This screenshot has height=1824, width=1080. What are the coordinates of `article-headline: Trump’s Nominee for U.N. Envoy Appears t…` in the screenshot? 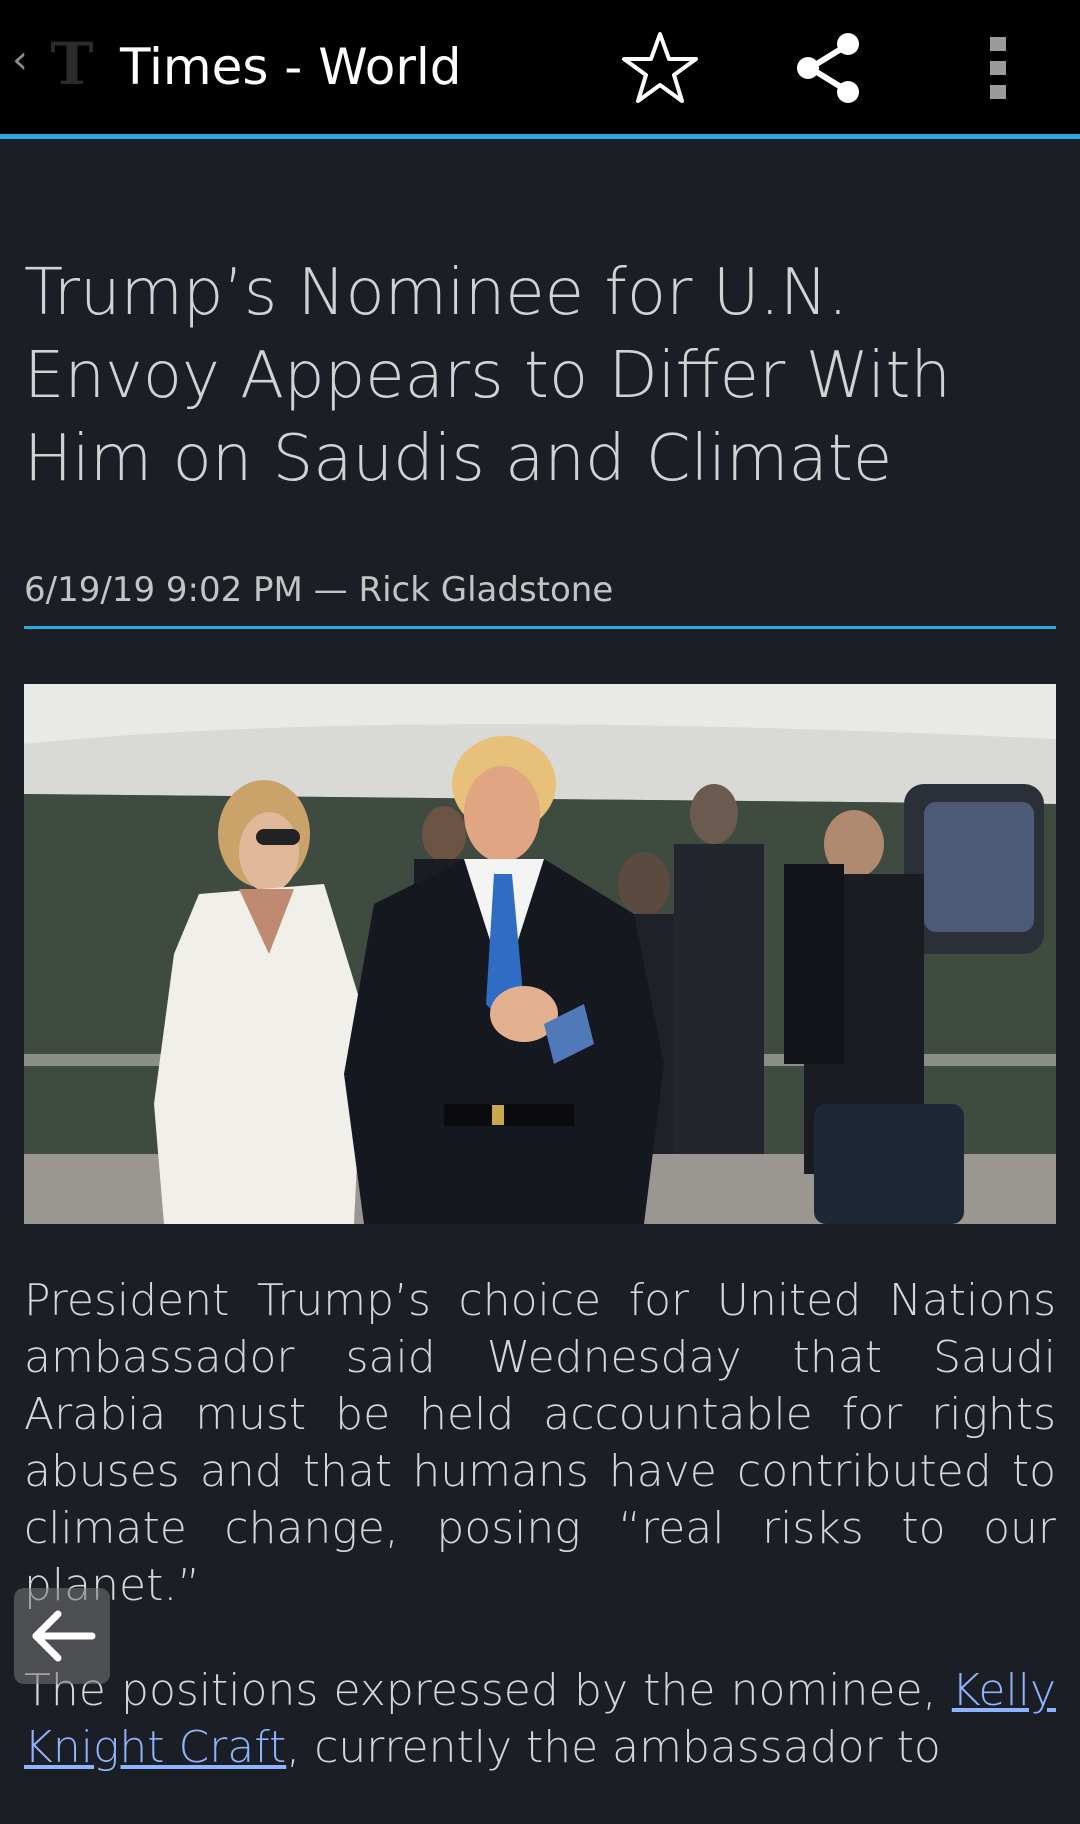 It's located at (487, 376).